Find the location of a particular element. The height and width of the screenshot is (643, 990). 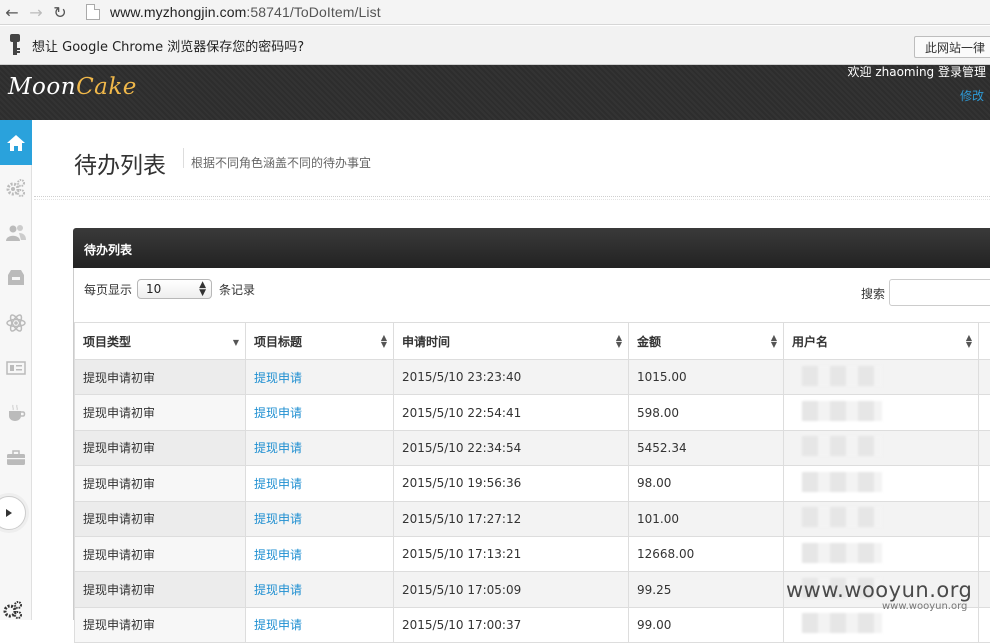

cell-amount: 99.25 is located at coordinates (706, 589).